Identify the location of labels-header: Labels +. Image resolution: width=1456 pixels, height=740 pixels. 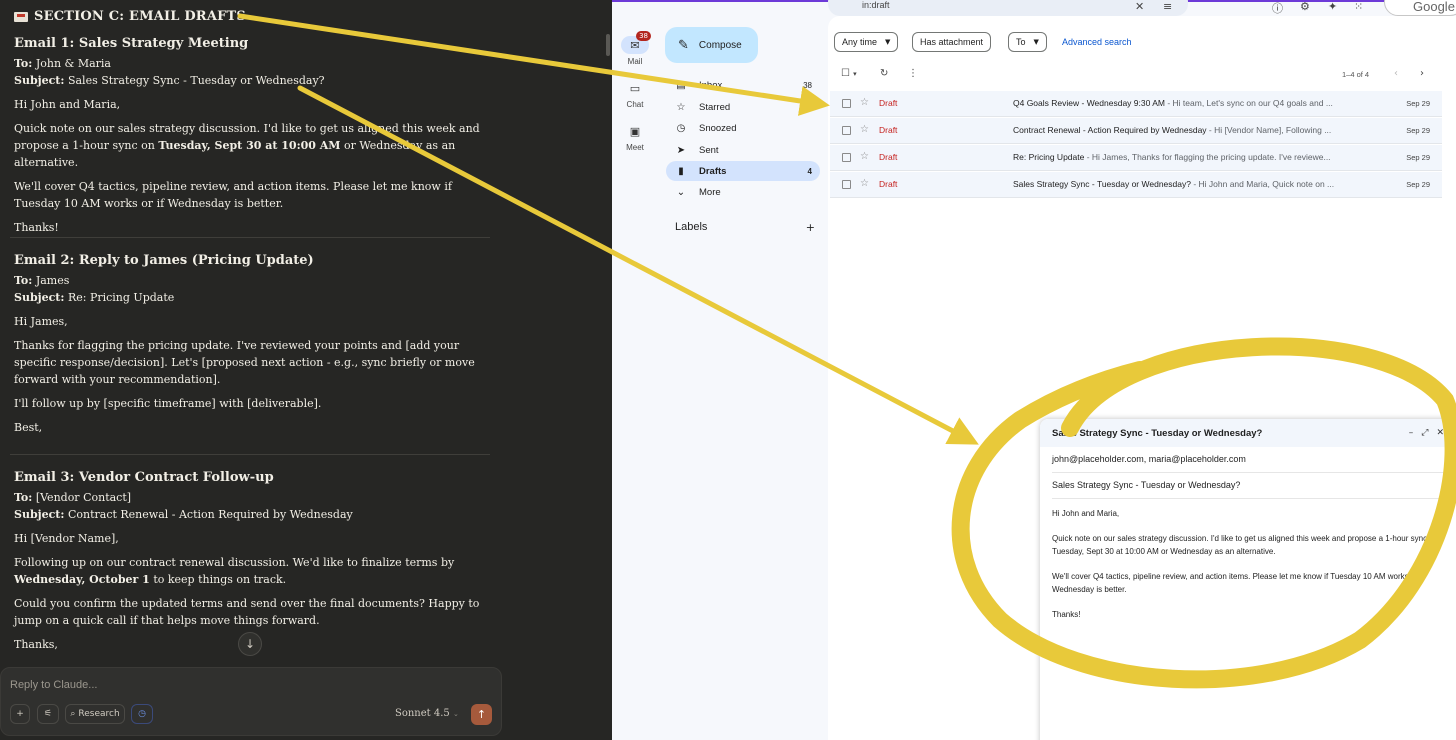
(745, 227).